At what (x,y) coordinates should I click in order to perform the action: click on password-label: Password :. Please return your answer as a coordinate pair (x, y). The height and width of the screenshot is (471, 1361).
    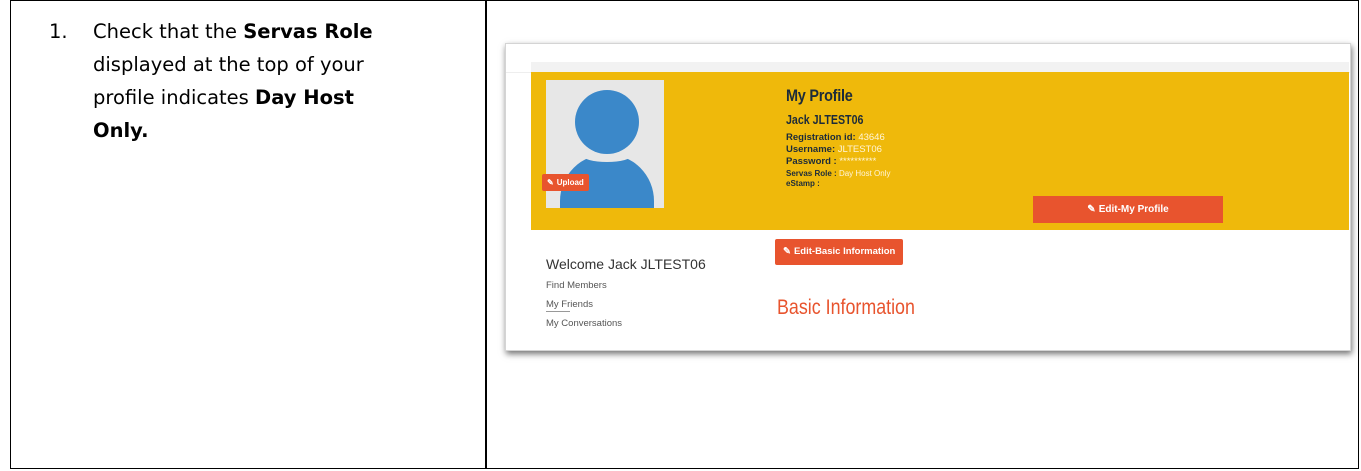
    Looking at the image, I should click on (811, 161).